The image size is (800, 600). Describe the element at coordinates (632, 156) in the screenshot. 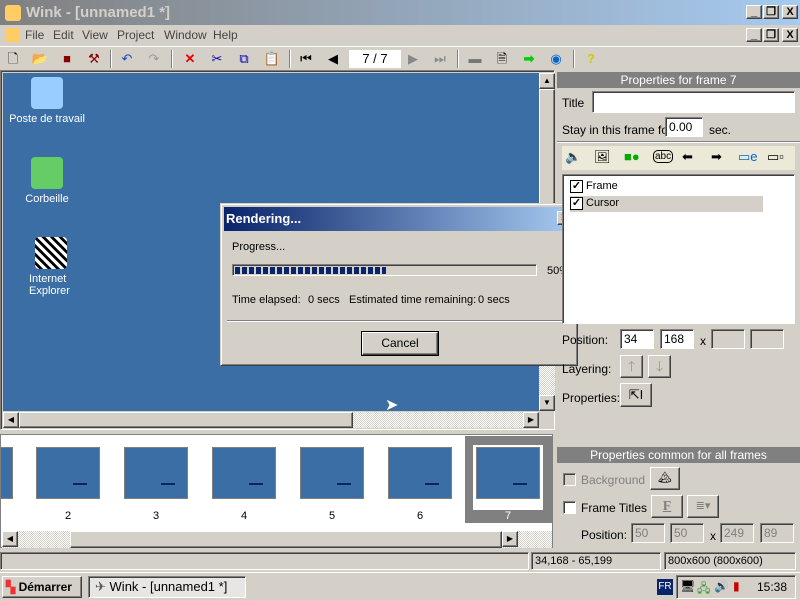

I see `add-shape-icon: ■●` at that location.